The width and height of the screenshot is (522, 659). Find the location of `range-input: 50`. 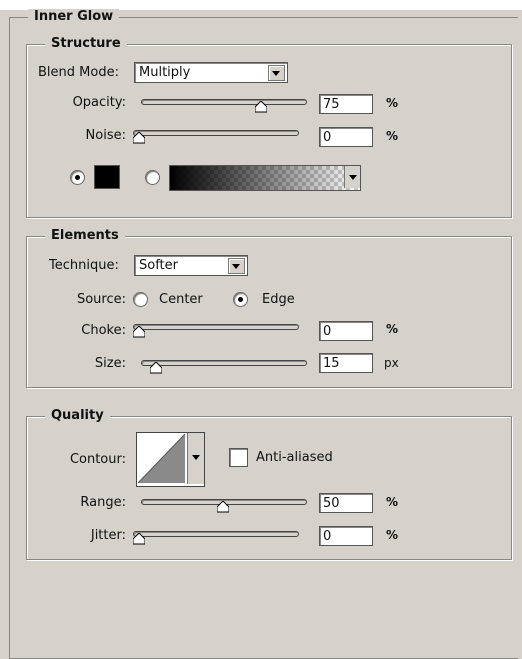

range-input: 50 is located at coordinates (346, 503).